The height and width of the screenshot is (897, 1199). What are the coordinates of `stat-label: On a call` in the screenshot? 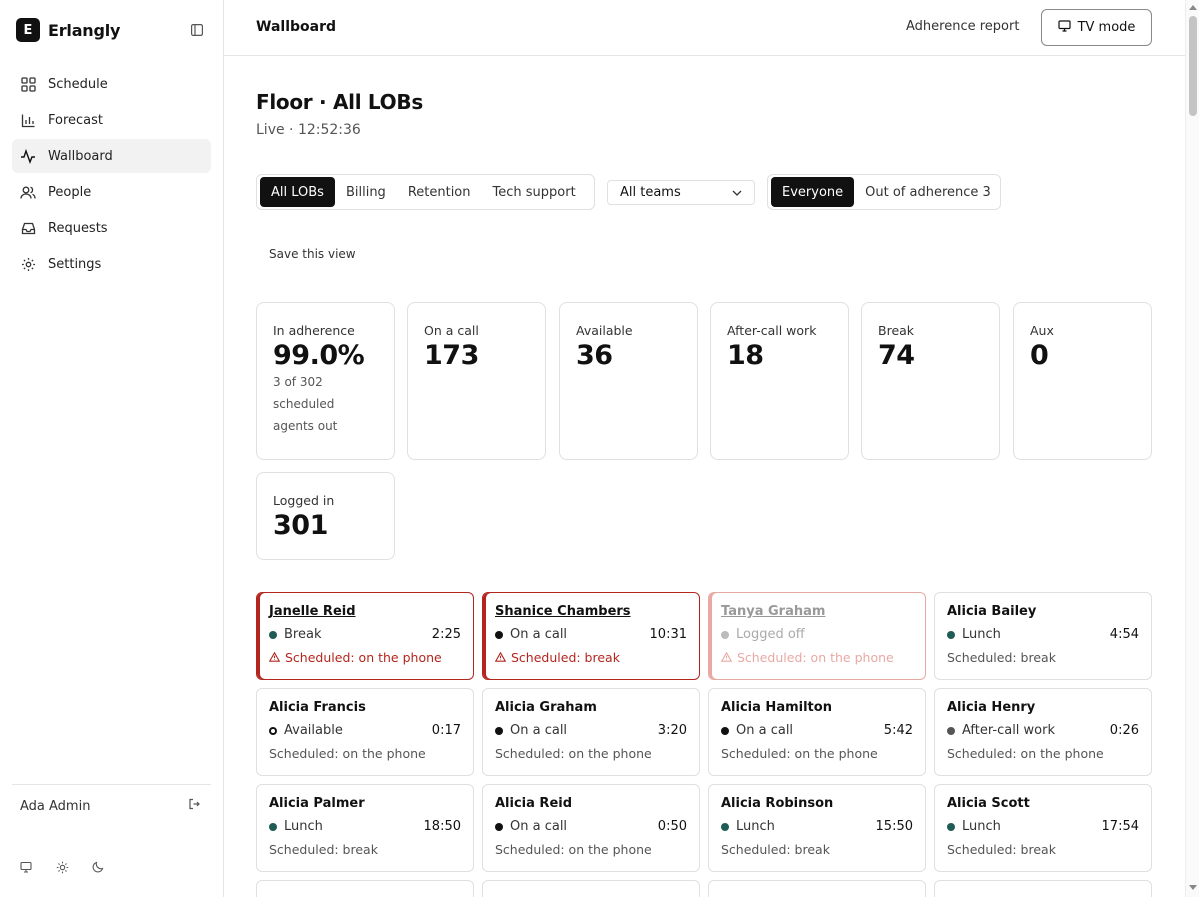 It's located at (451, 330).